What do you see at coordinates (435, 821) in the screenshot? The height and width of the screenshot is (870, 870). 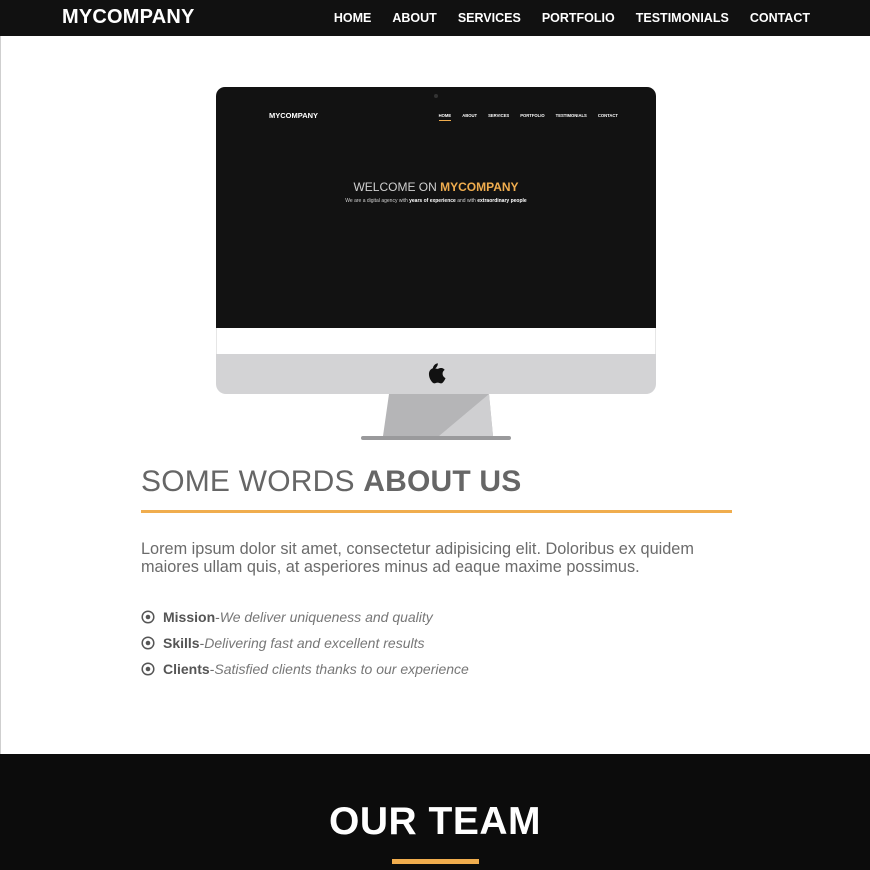 I see `team-heading: OUR TEAM` at bounding box center [435, 821].